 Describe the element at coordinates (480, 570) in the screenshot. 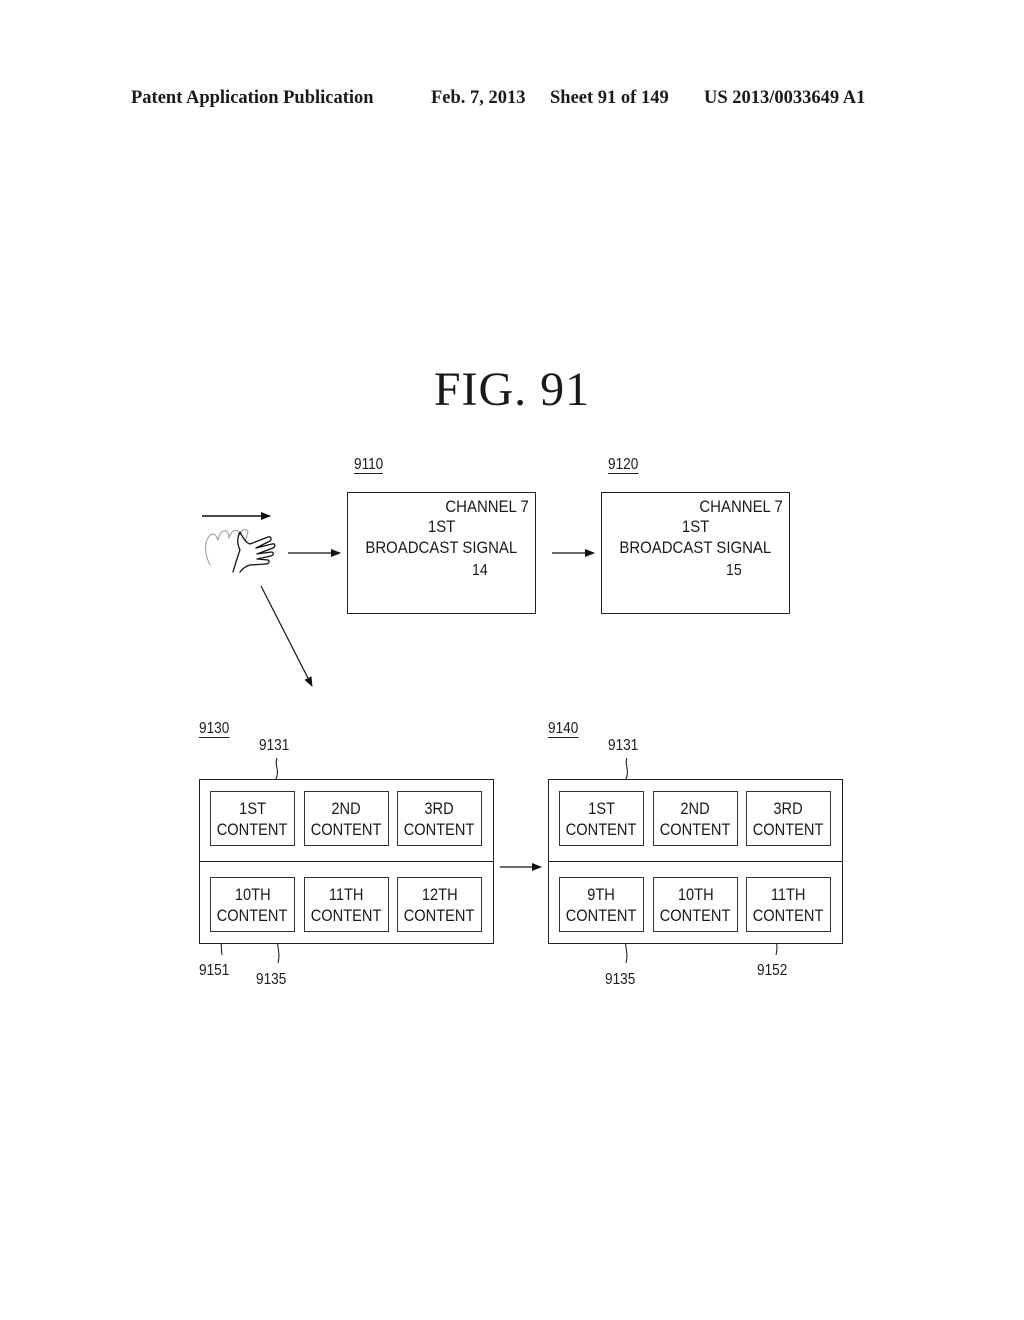

I see `volume-value: 14` at that location.